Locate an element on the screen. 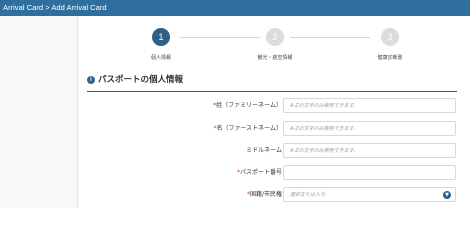 The height and width of the screenshot is (240, 470). middle-name-label: ミドルネーム is located at coordinates (264, 151).